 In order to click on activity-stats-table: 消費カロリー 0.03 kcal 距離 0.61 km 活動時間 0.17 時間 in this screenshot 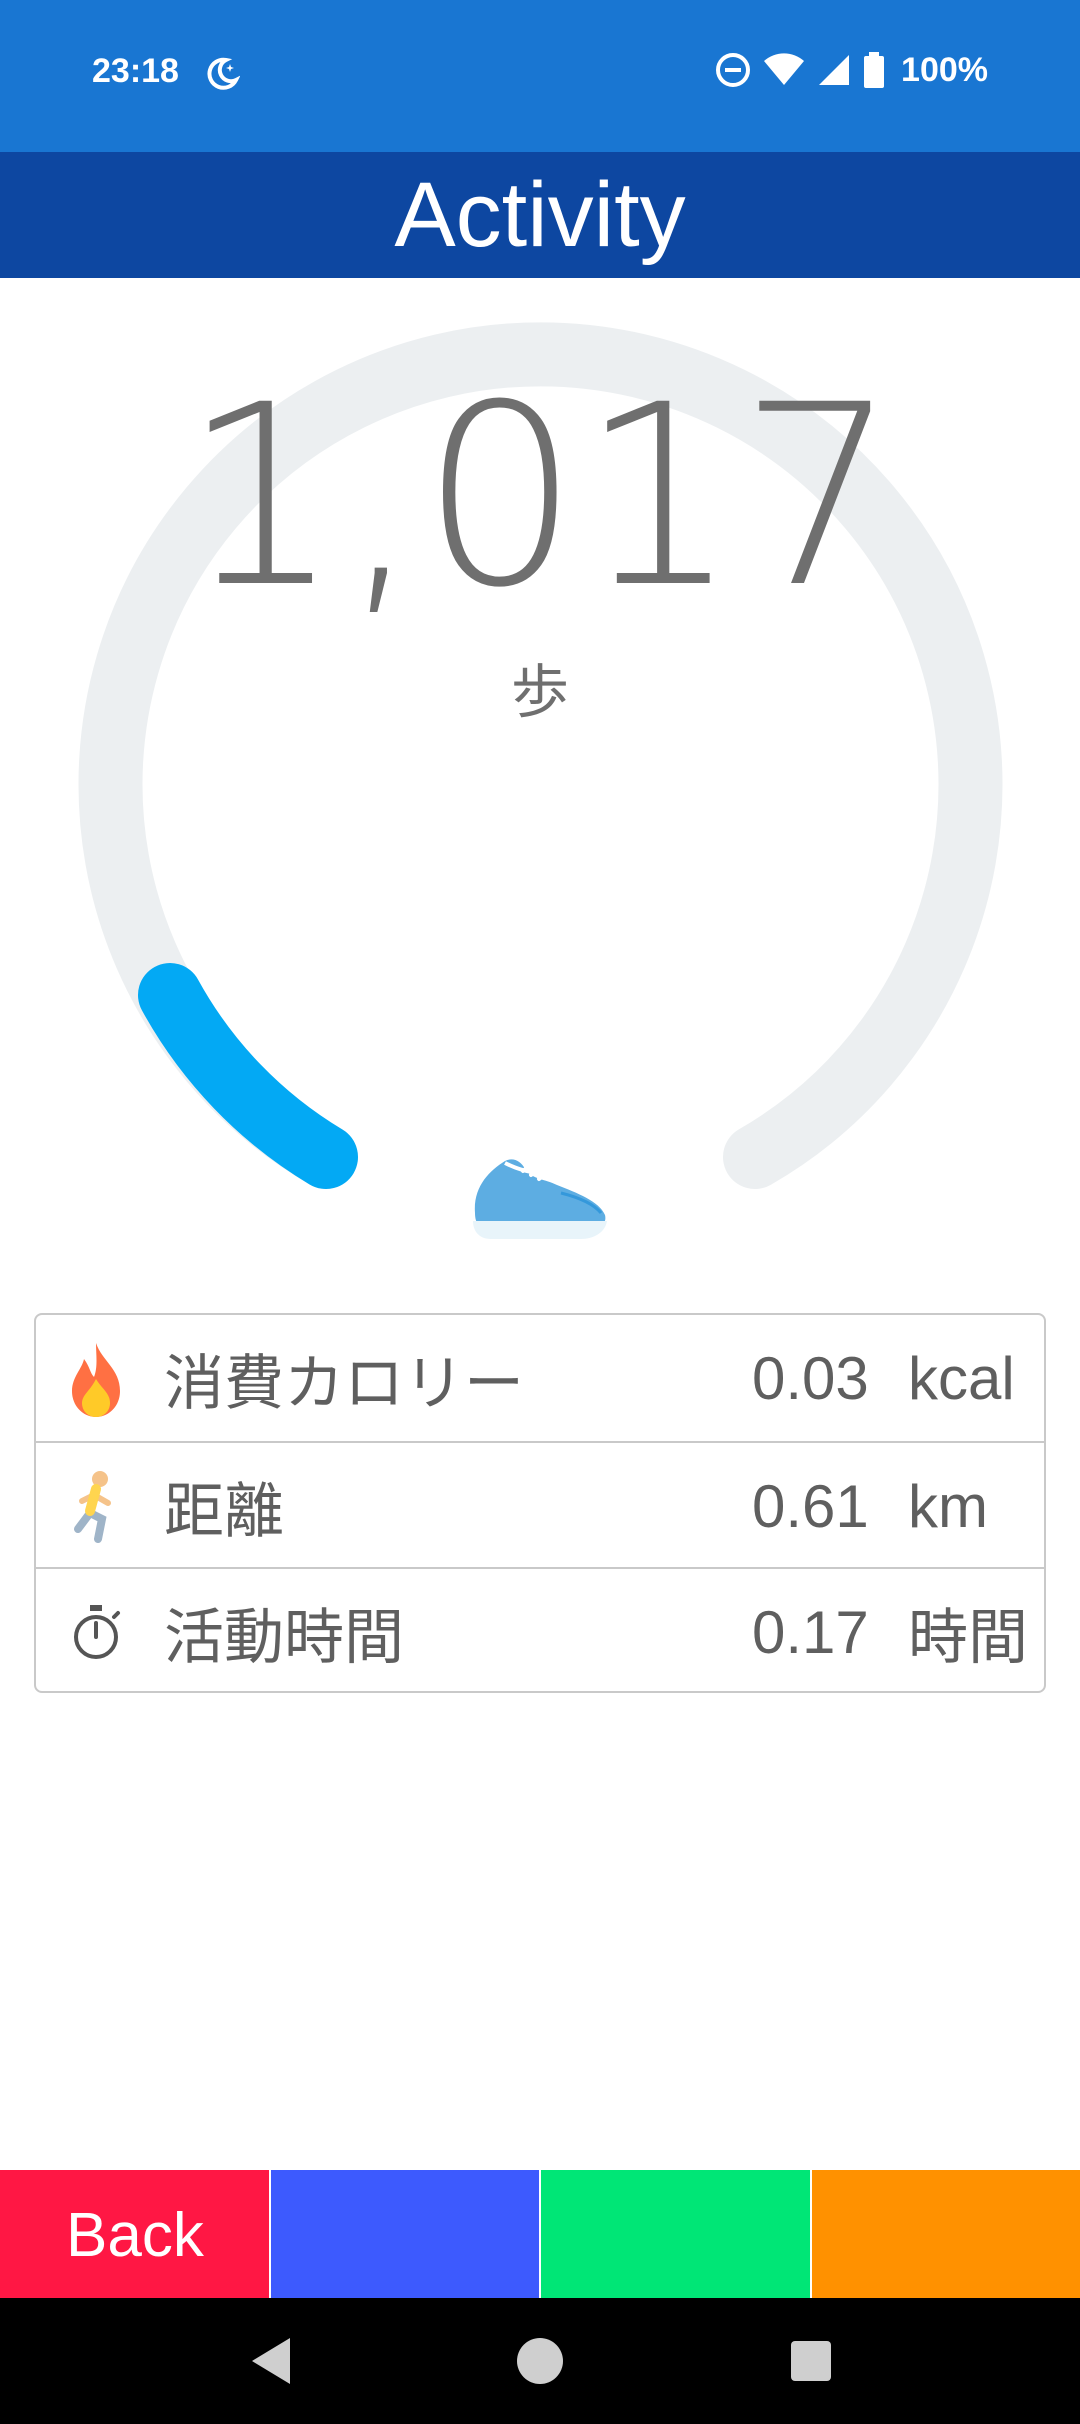, I will do `click(540, 1503)`.